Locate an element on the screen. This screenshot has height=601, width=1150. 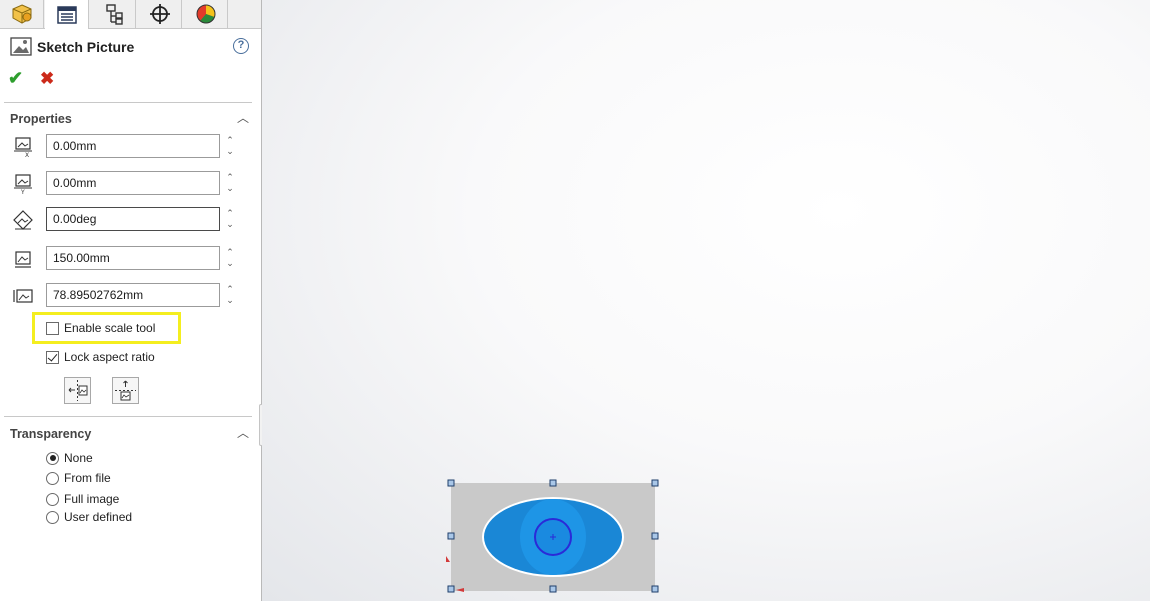
enable-scale-tool-option: Enable scale tool is located at coordinates (100, 328).